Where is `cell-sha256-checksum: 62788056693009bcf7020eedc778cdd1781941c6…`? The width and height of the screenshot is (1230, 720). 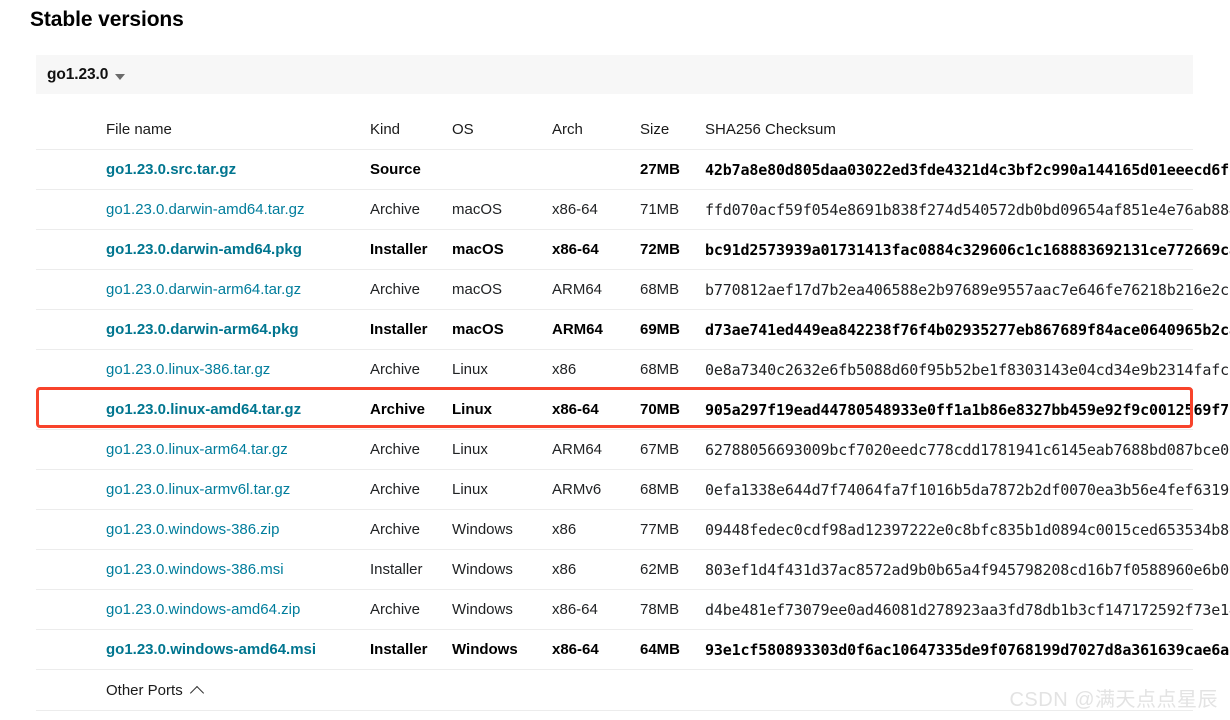
cell-sha256-checksum: 62788056693009bcf7020eedc778cdd1781941c6… is located at coordinates (967, 449).